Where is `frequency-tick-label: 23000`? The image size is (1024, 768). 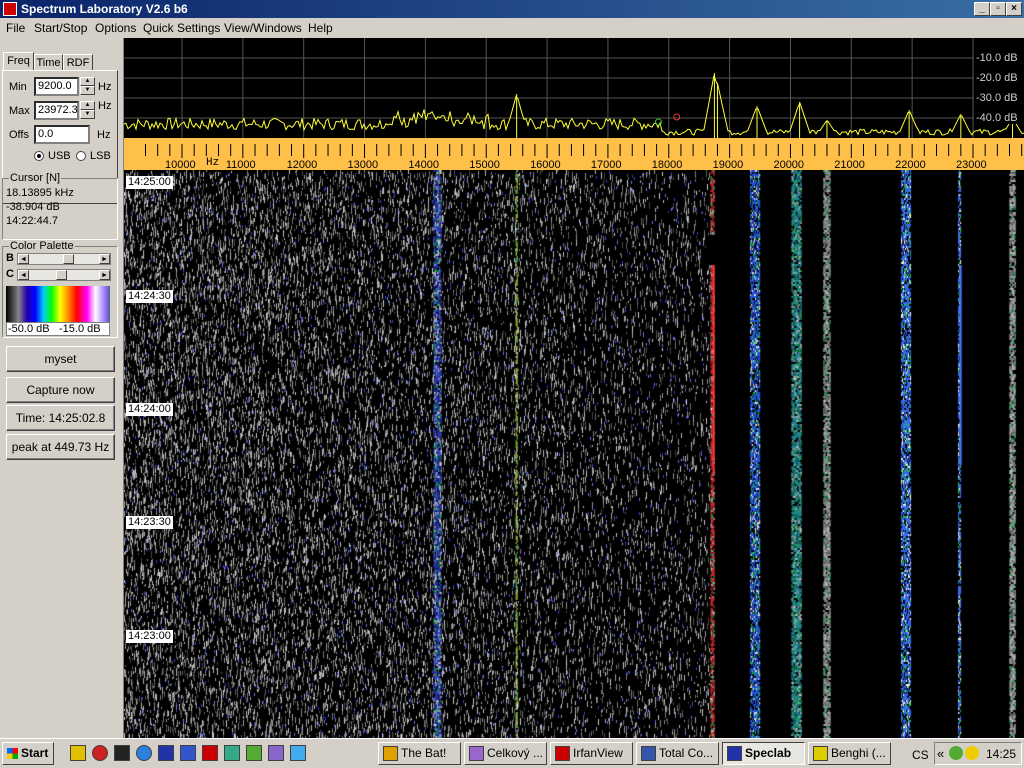 frequency-tick-label: 23000 is located at coordinates (971, 164).